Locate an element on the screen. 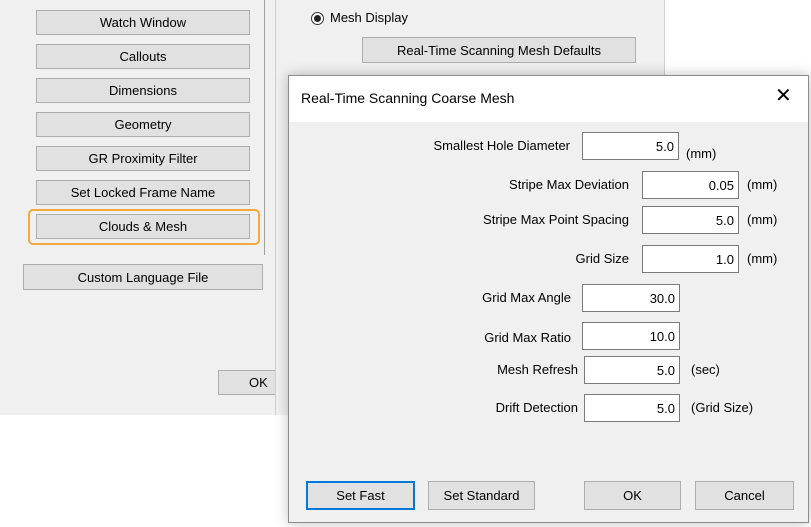 The image size is (811, 527). mesh-refresh-field: 5.0 is located at coordinates (632, 370).